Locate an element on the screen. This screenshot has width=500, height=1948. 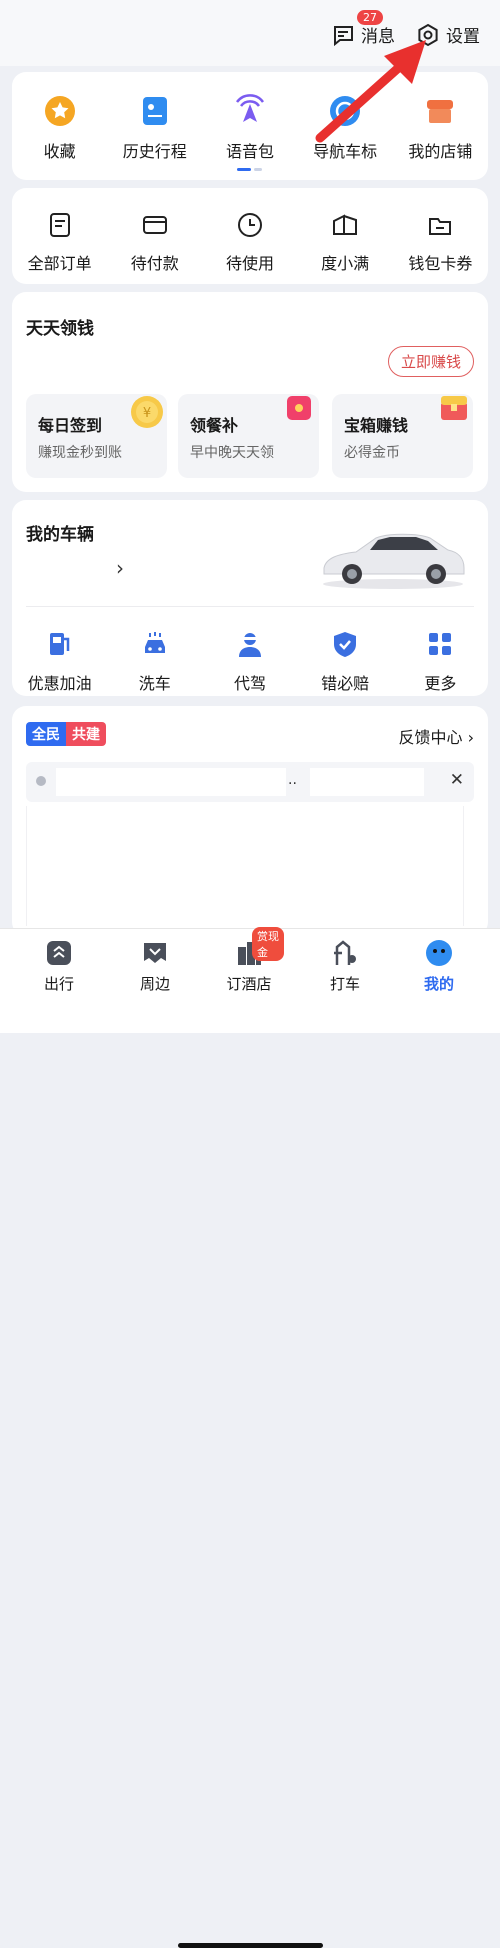
taxi-icon is located at coordinates (345, 952).